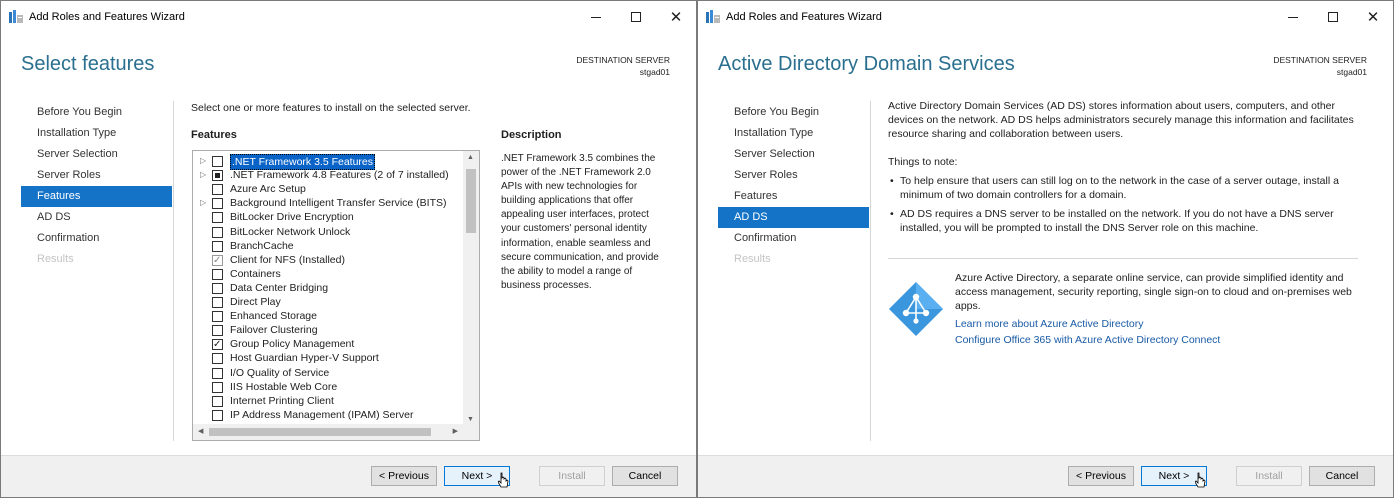  What do you see at coordinates (328, 189) in the screenshot?
I see `feature-row: Azure Arc Setup` at bounding box center [328, 189].